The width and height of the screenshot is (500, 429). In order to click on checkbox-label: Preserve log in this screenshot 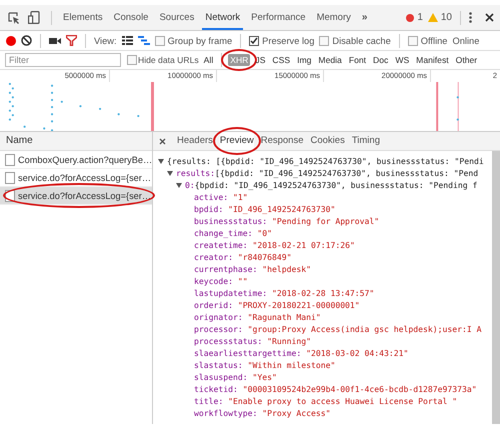, I will do `click(288, 41)`.